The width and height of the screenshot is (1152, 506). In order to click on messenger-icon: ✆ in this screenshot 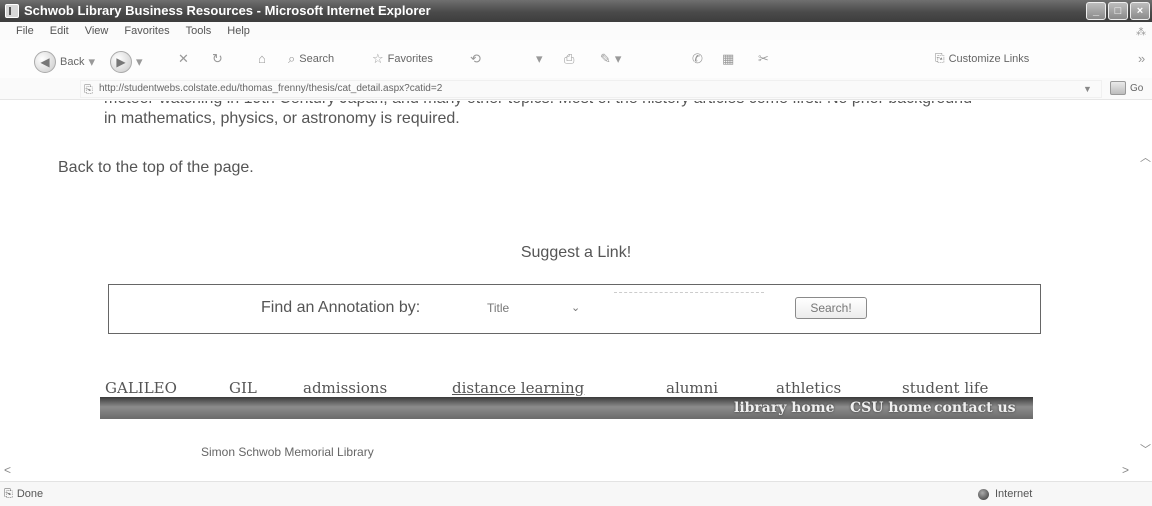, I will do `click(697, 58)`.